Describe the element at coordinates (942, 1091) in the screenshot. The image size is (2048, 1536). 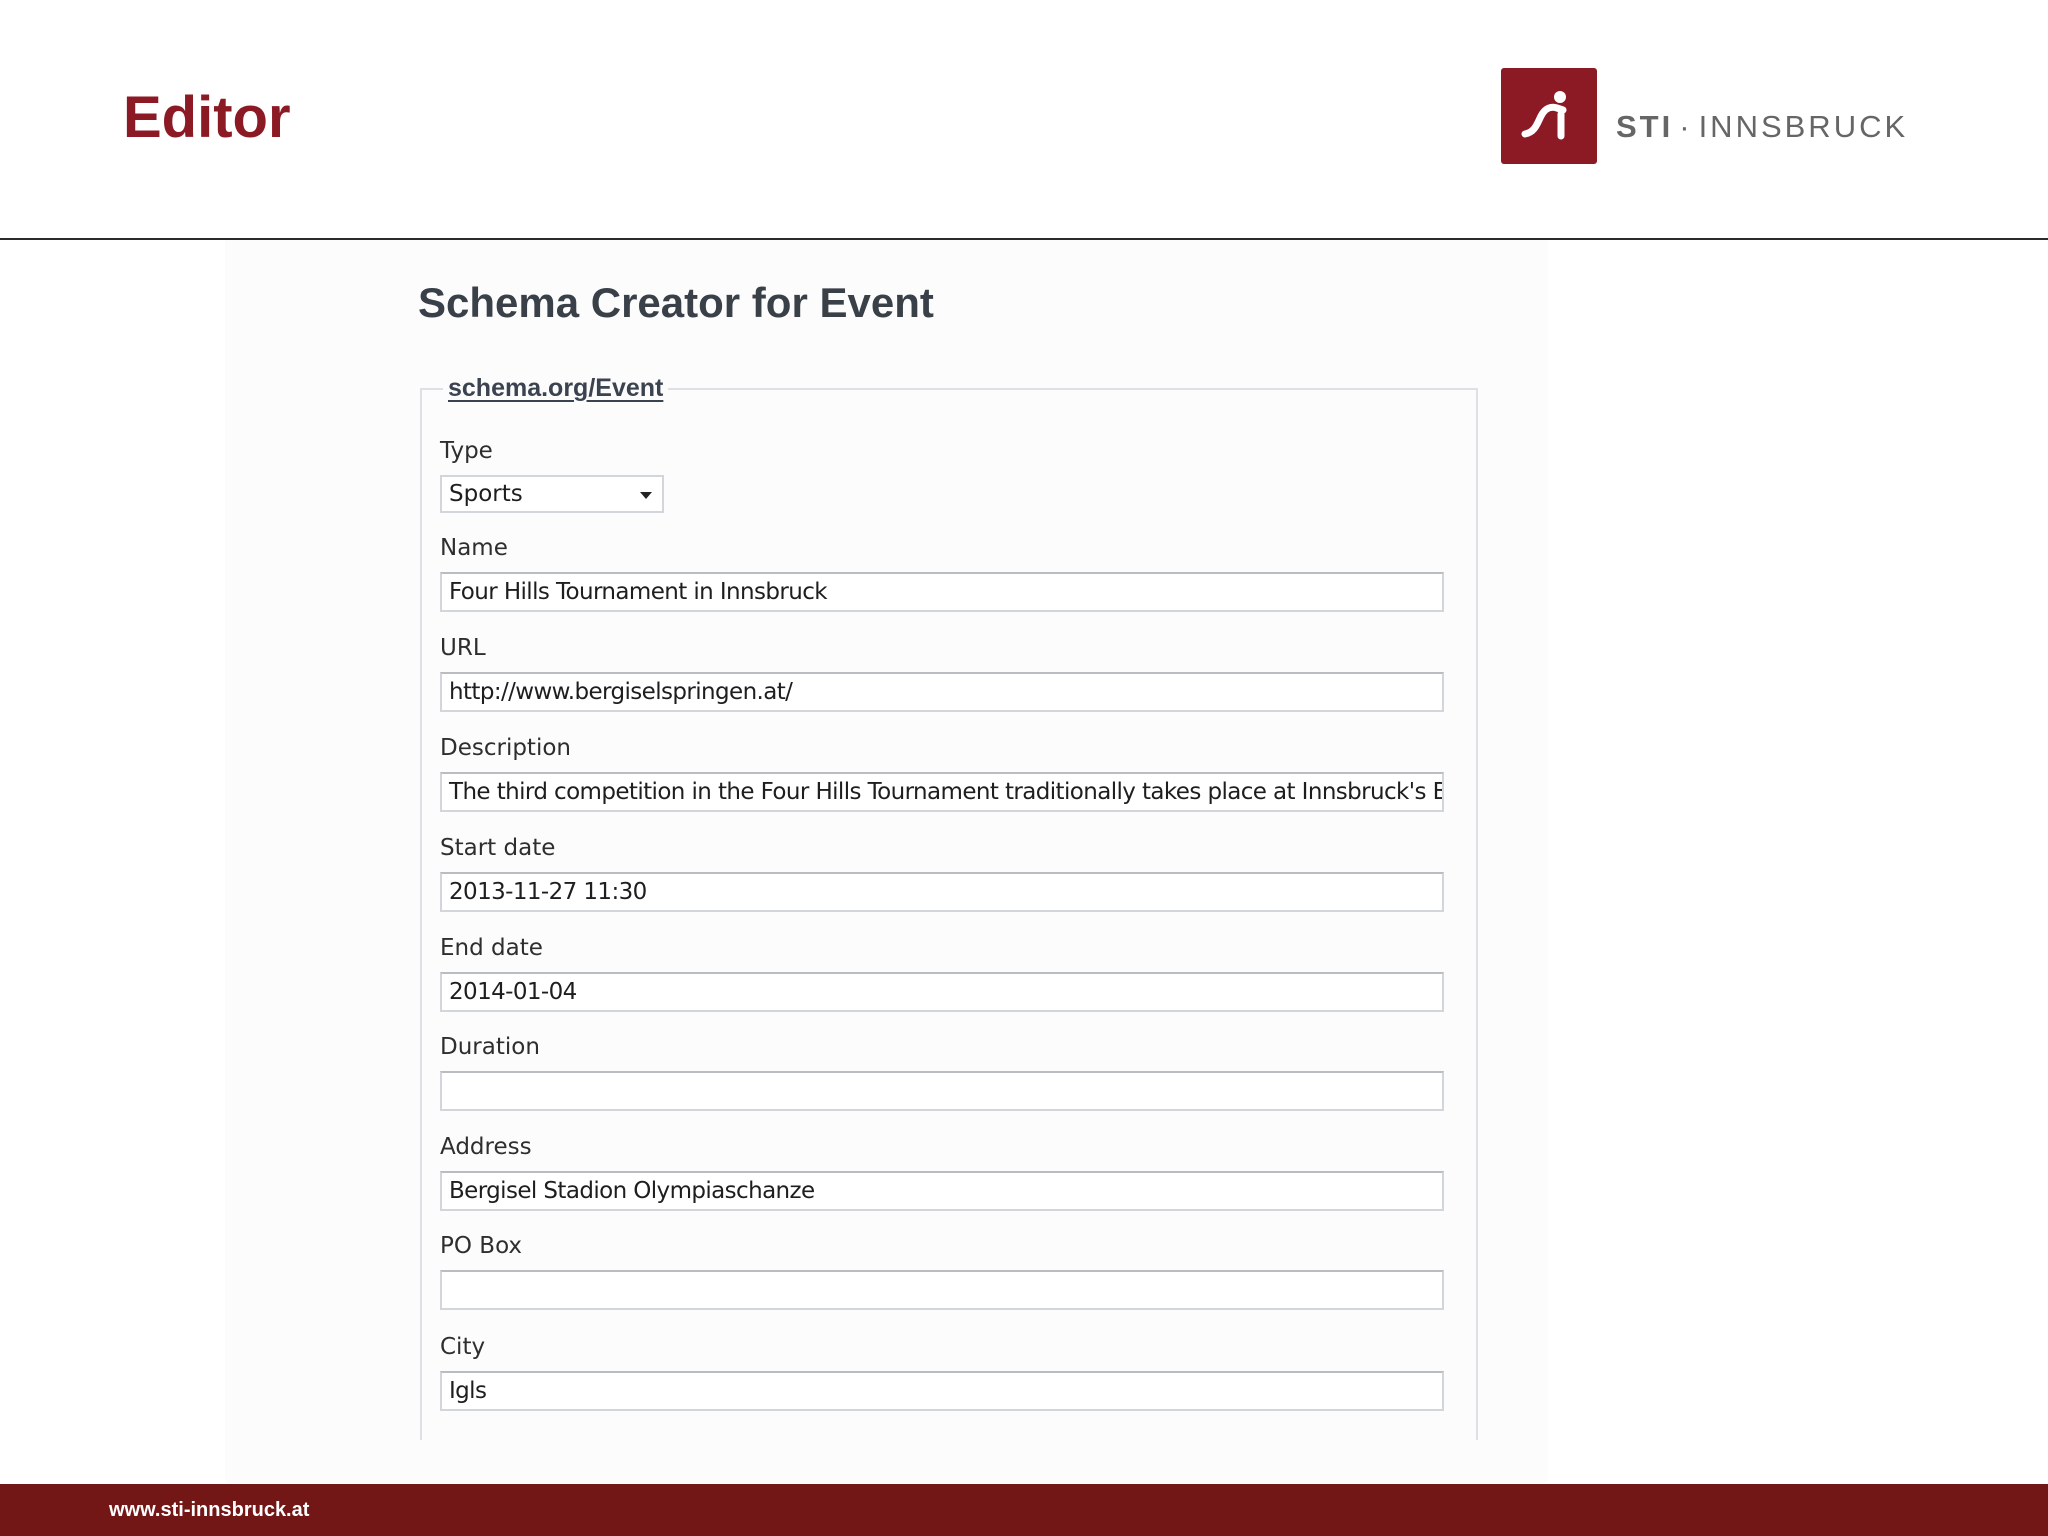
I see `duration-input` at that location.